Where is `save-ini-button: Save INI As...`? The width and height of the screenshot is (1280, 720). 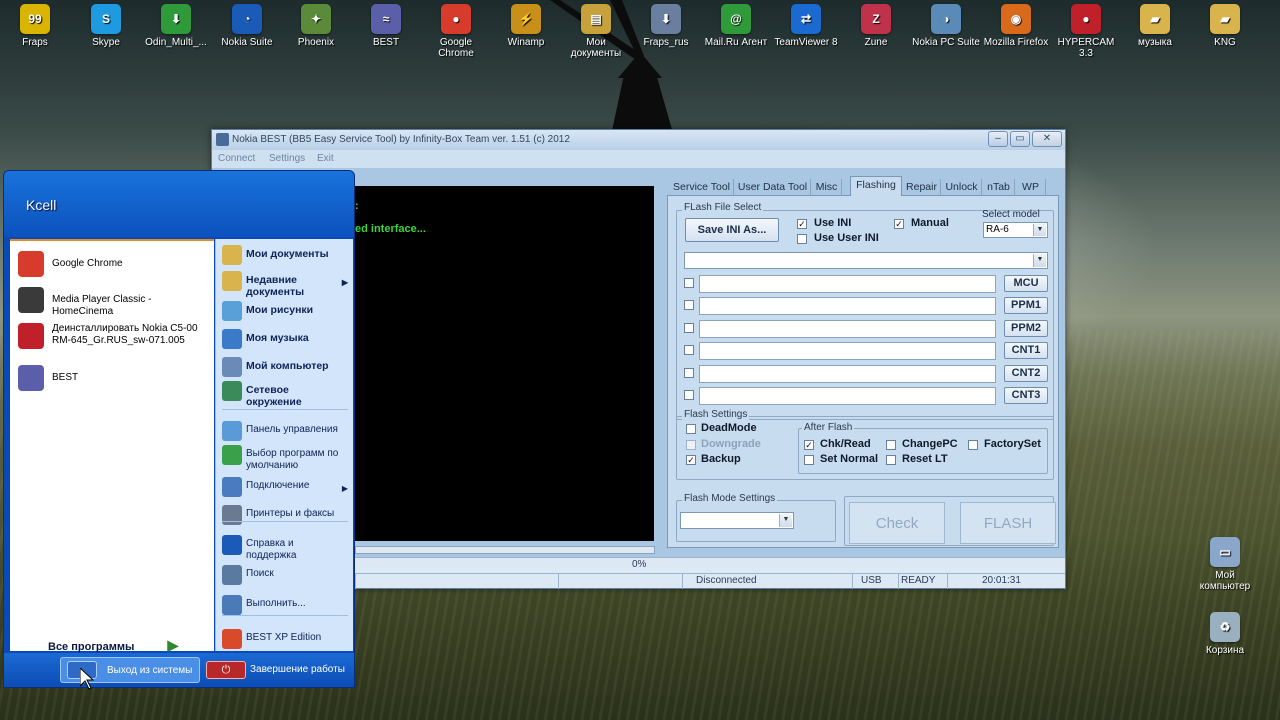 save-ini-button: Save INI As... is located at coordinates (732, 230).